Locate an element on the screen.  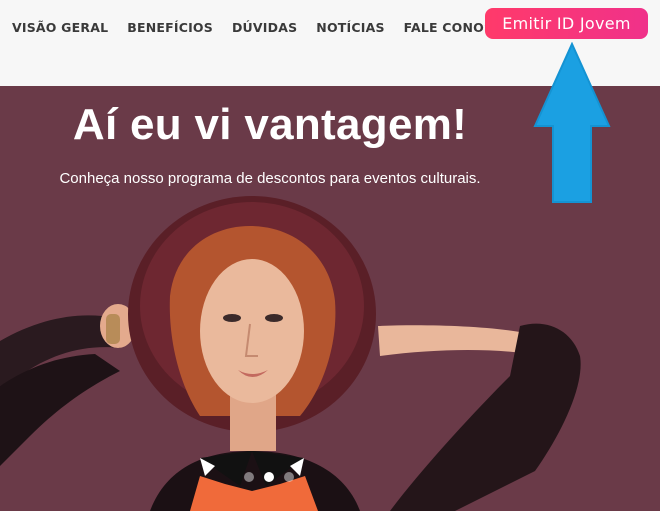
nav-item-visao-geral: VISÃO GERAL is located at coordinates (60, 27).